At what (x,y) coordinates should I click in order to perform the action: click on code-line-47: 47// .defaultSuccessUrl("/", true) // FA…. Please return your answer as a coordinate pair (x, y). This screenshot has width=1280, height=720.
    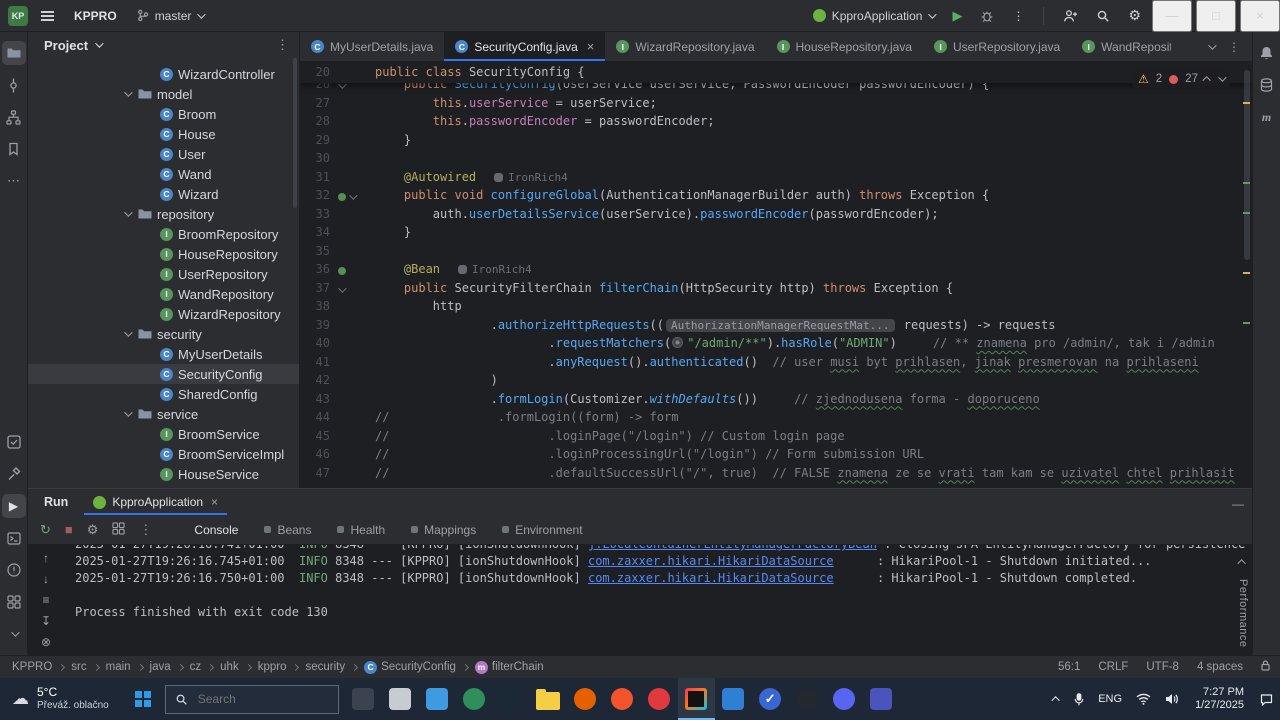
    Looking at the image, I should click on (776, 475).